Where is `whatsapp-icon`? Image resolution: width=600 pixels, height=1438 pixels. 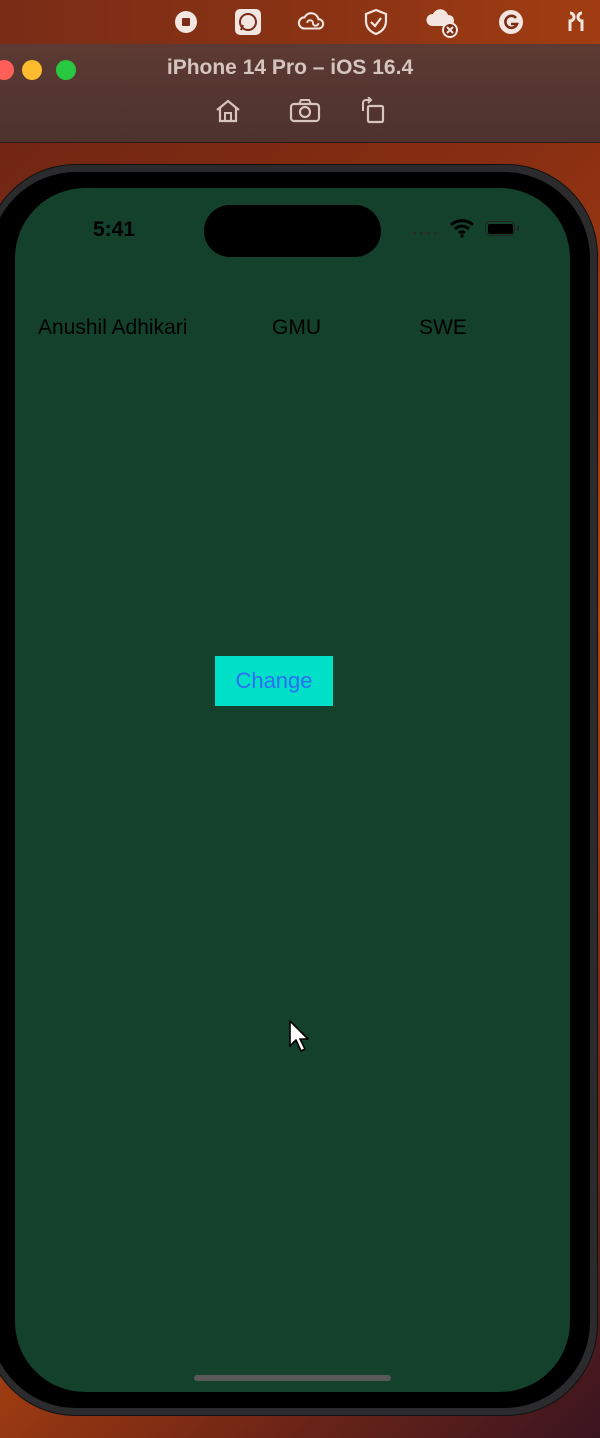
whatsapp-icon is located at coordinates (248, 22).